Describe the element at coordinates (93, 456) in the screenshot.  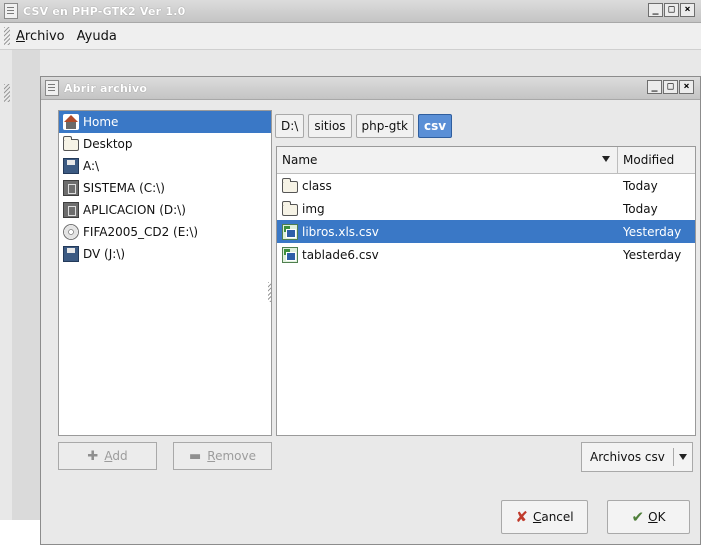
I see `plus-icon: ✚` at that location.